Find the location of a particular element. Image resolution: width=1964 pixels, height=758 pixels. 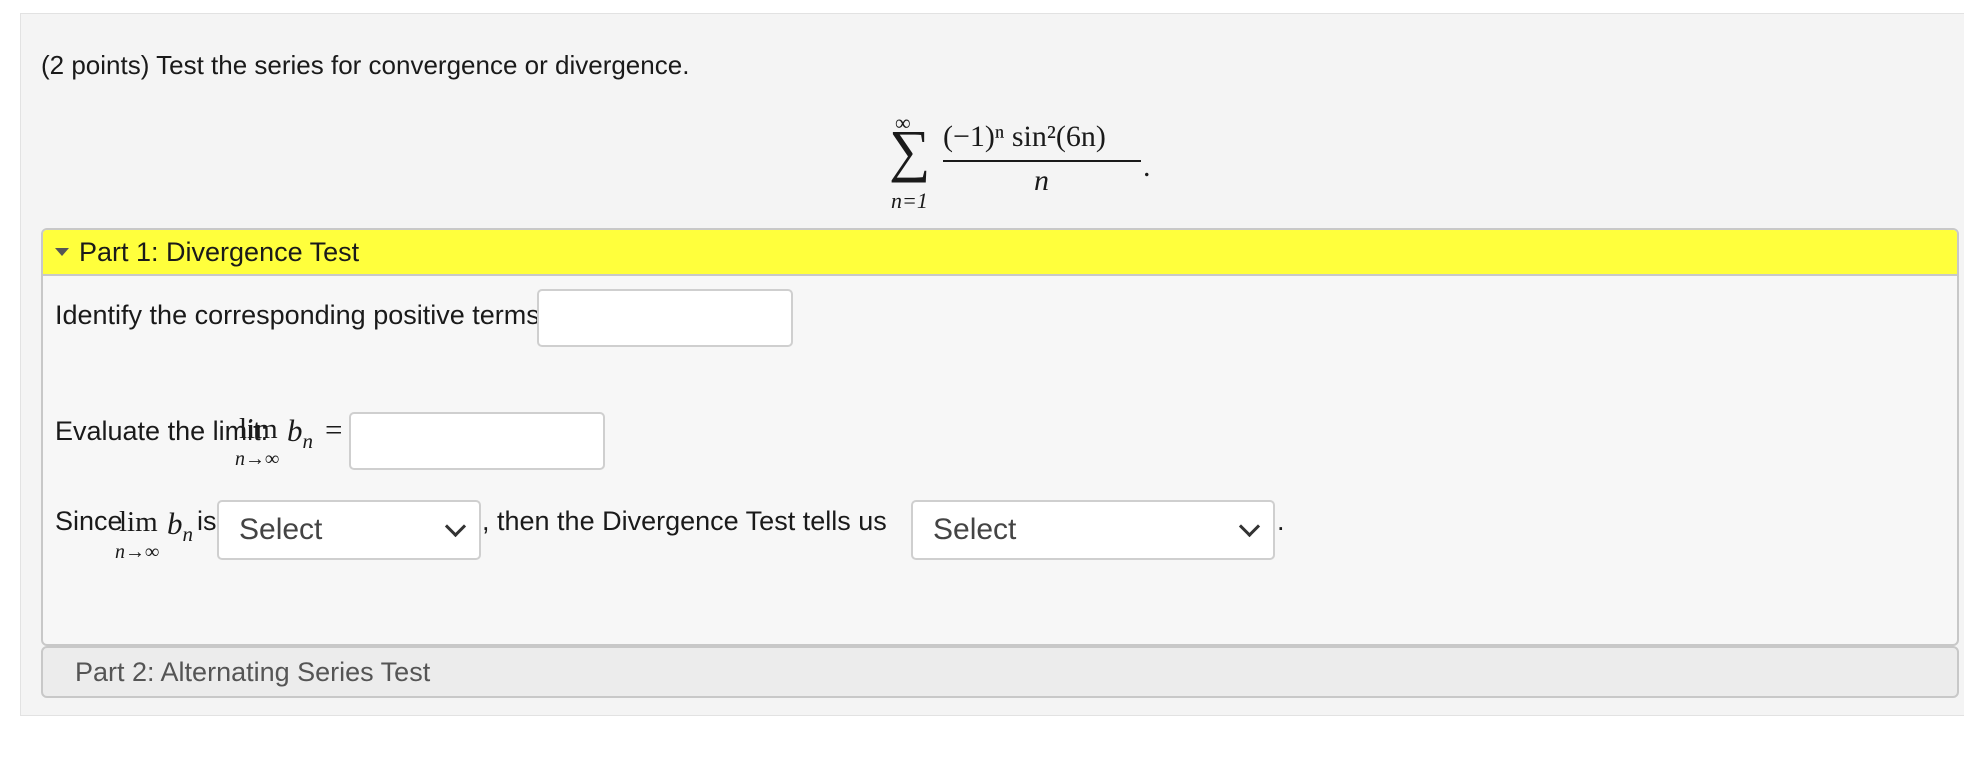

series-denominator: n is located at coordinates (1041, 180).